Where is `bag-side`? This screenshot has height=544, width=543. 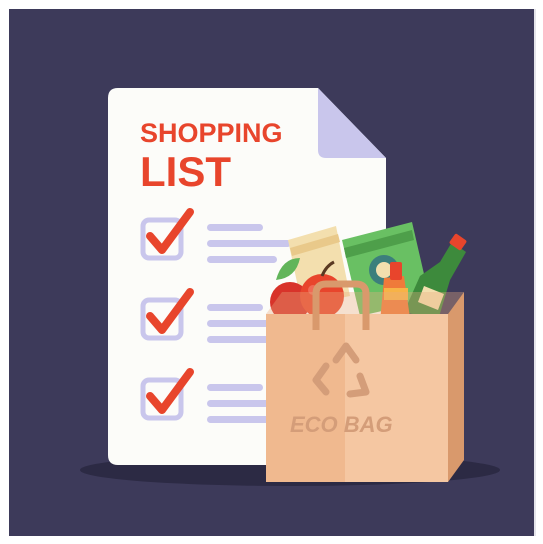
bag-side is located at coordinates (456, 387).